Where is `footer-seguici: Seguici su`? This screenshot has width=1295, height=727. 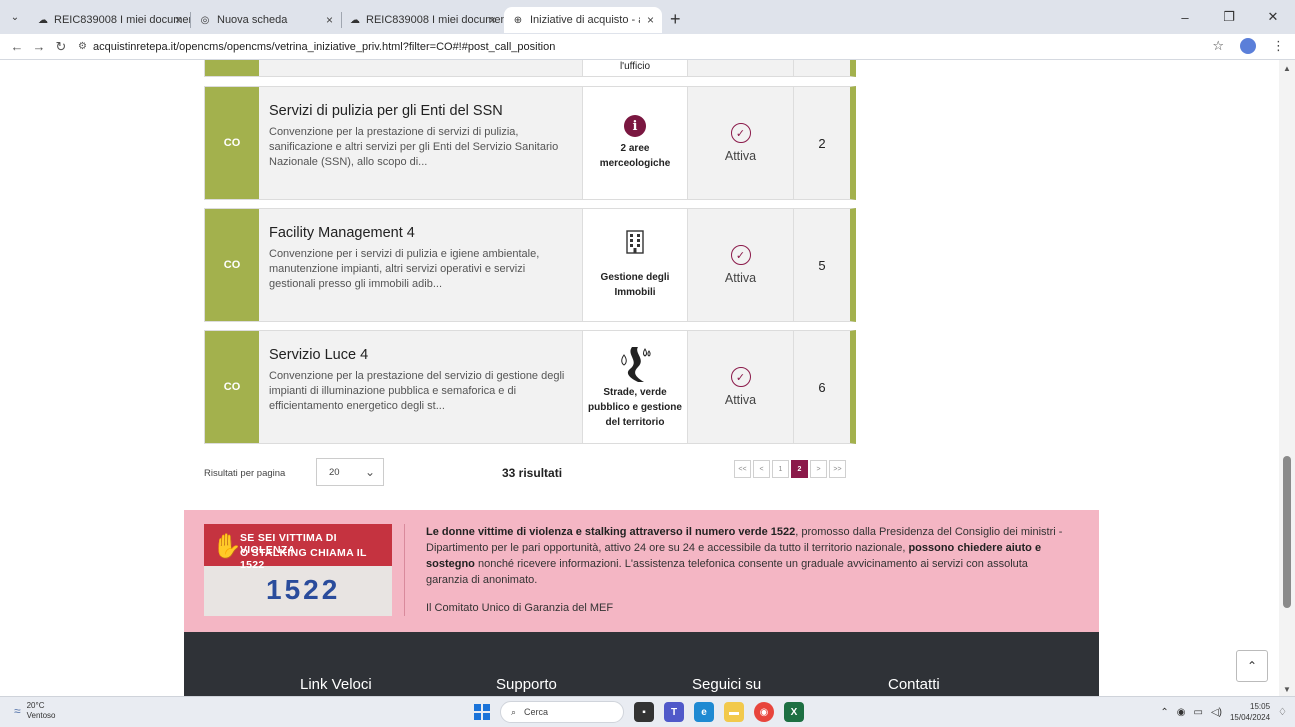 footer-seguici: Seguici su is located at coordinates (726, 684).